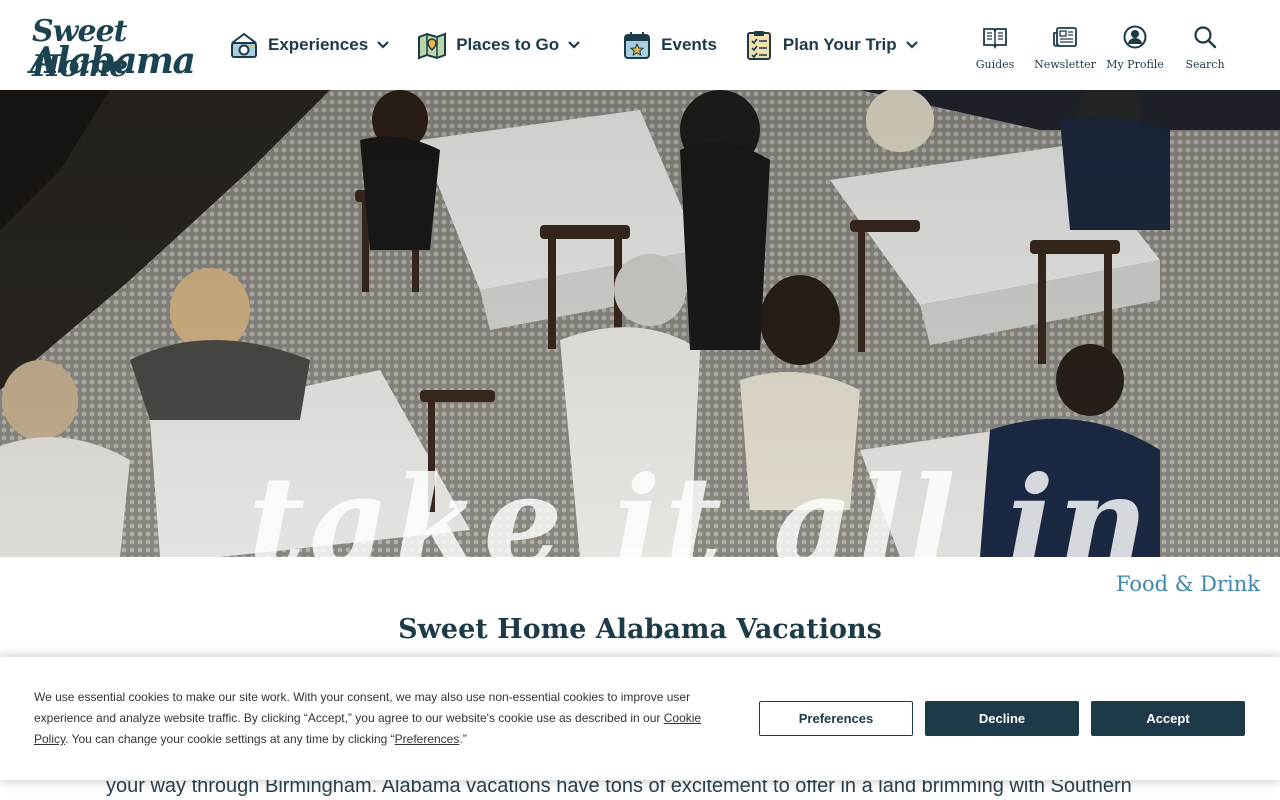 This screenshot has width=1280, height=800. What do you see at coordinates (318, 44) in the screenshot?
I see `nav-experiences-label: Experiences` at bounding box center [318, 44].